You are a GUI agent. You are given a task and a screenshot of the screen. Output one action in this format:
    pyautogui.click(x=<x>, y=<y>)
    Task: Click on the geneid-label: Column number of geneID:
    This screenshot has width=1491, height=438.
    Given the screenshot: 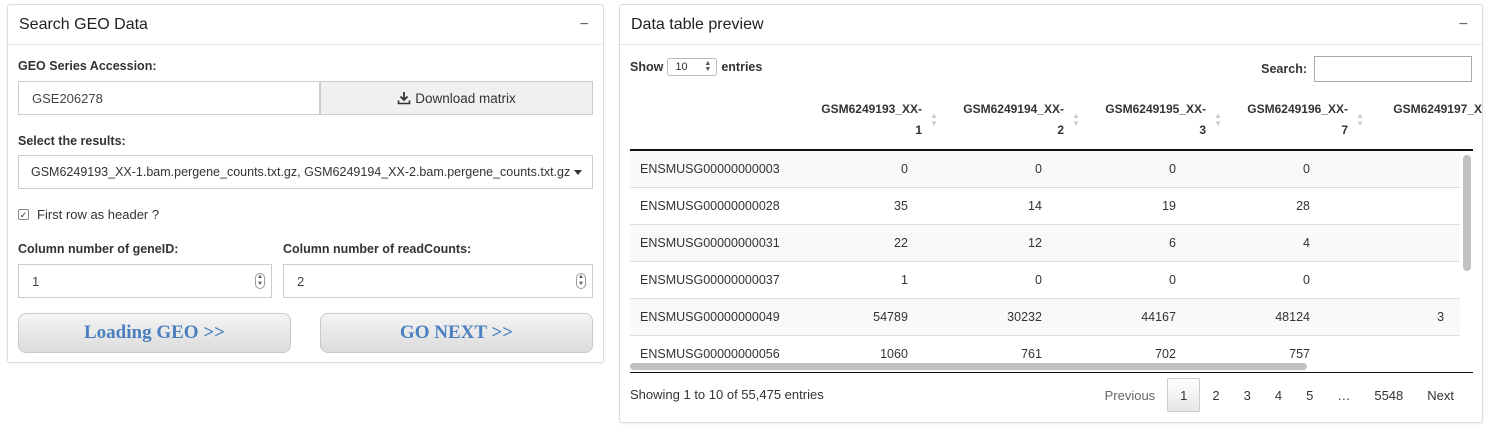 What is the action you would take?
    pyautogui.click(x=98, y=249)
    